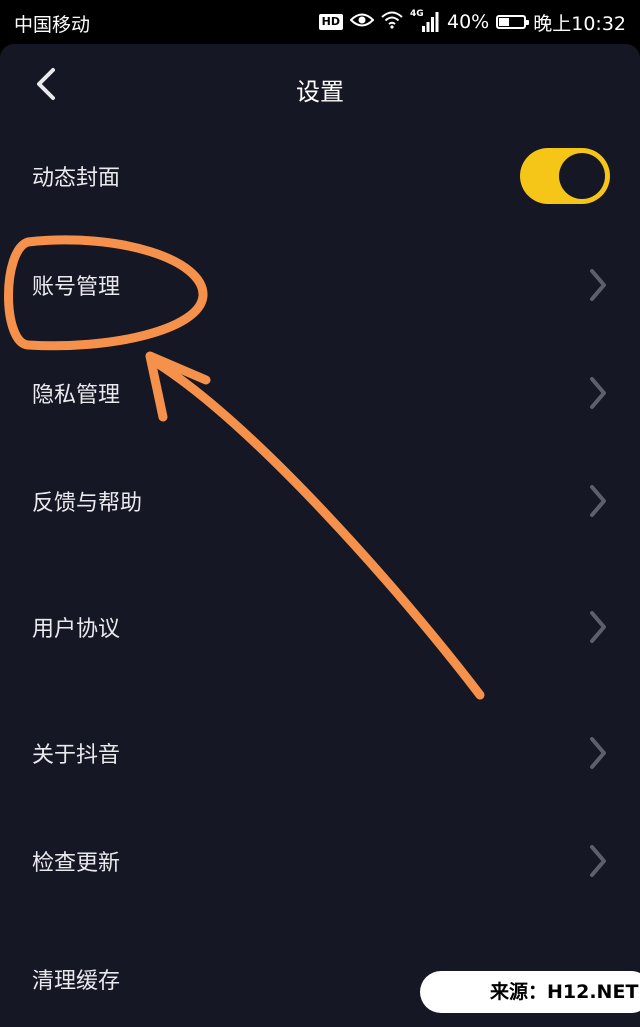  What do you see at coordinates (76, 395) in the screenshot?
I see `setting-row-label: 隐私管理` at bounding box center [76, 395].